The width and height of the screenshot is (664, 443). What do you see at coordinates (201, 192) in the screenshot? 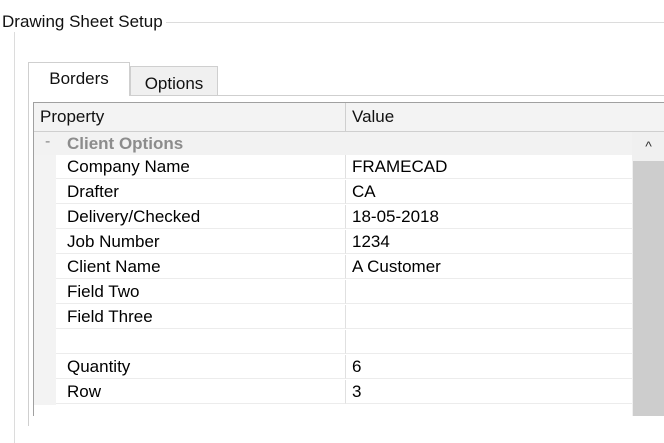
I see `property-name-cell: Drafter` at bounding box center [201, 192].